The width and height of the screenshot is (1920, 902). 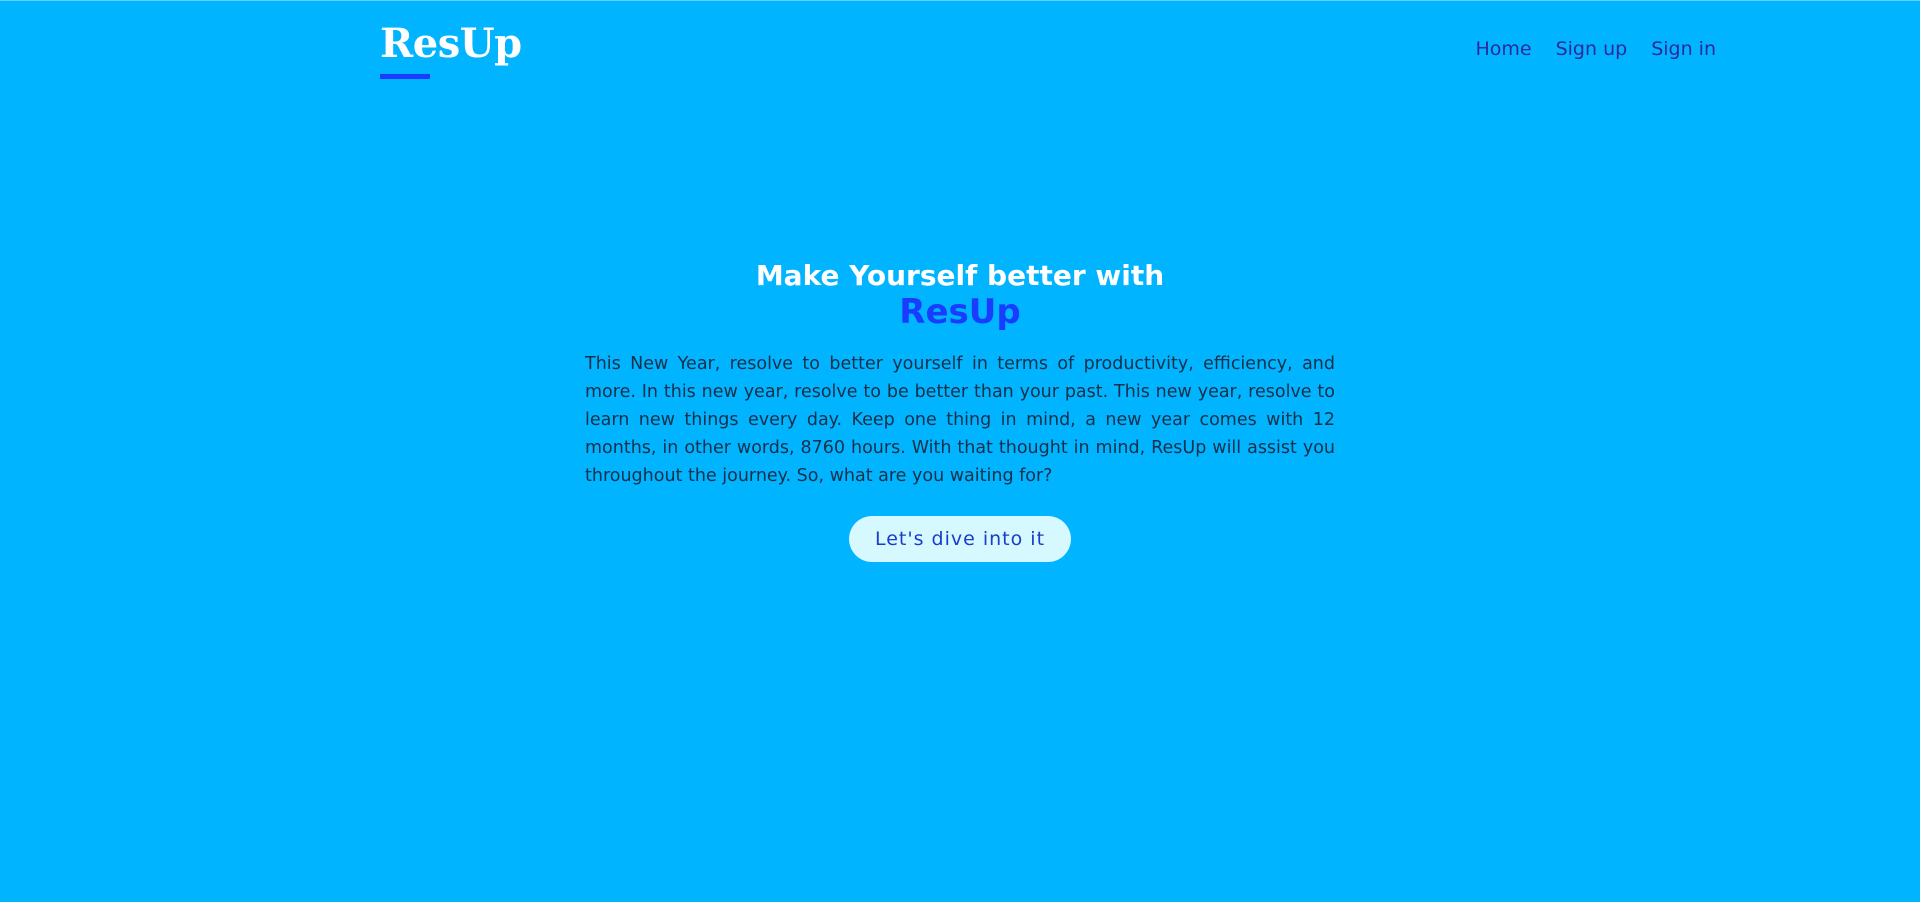 I want to click on main-nav: Home Sign up Sign in, so click(x=1595, y=49).